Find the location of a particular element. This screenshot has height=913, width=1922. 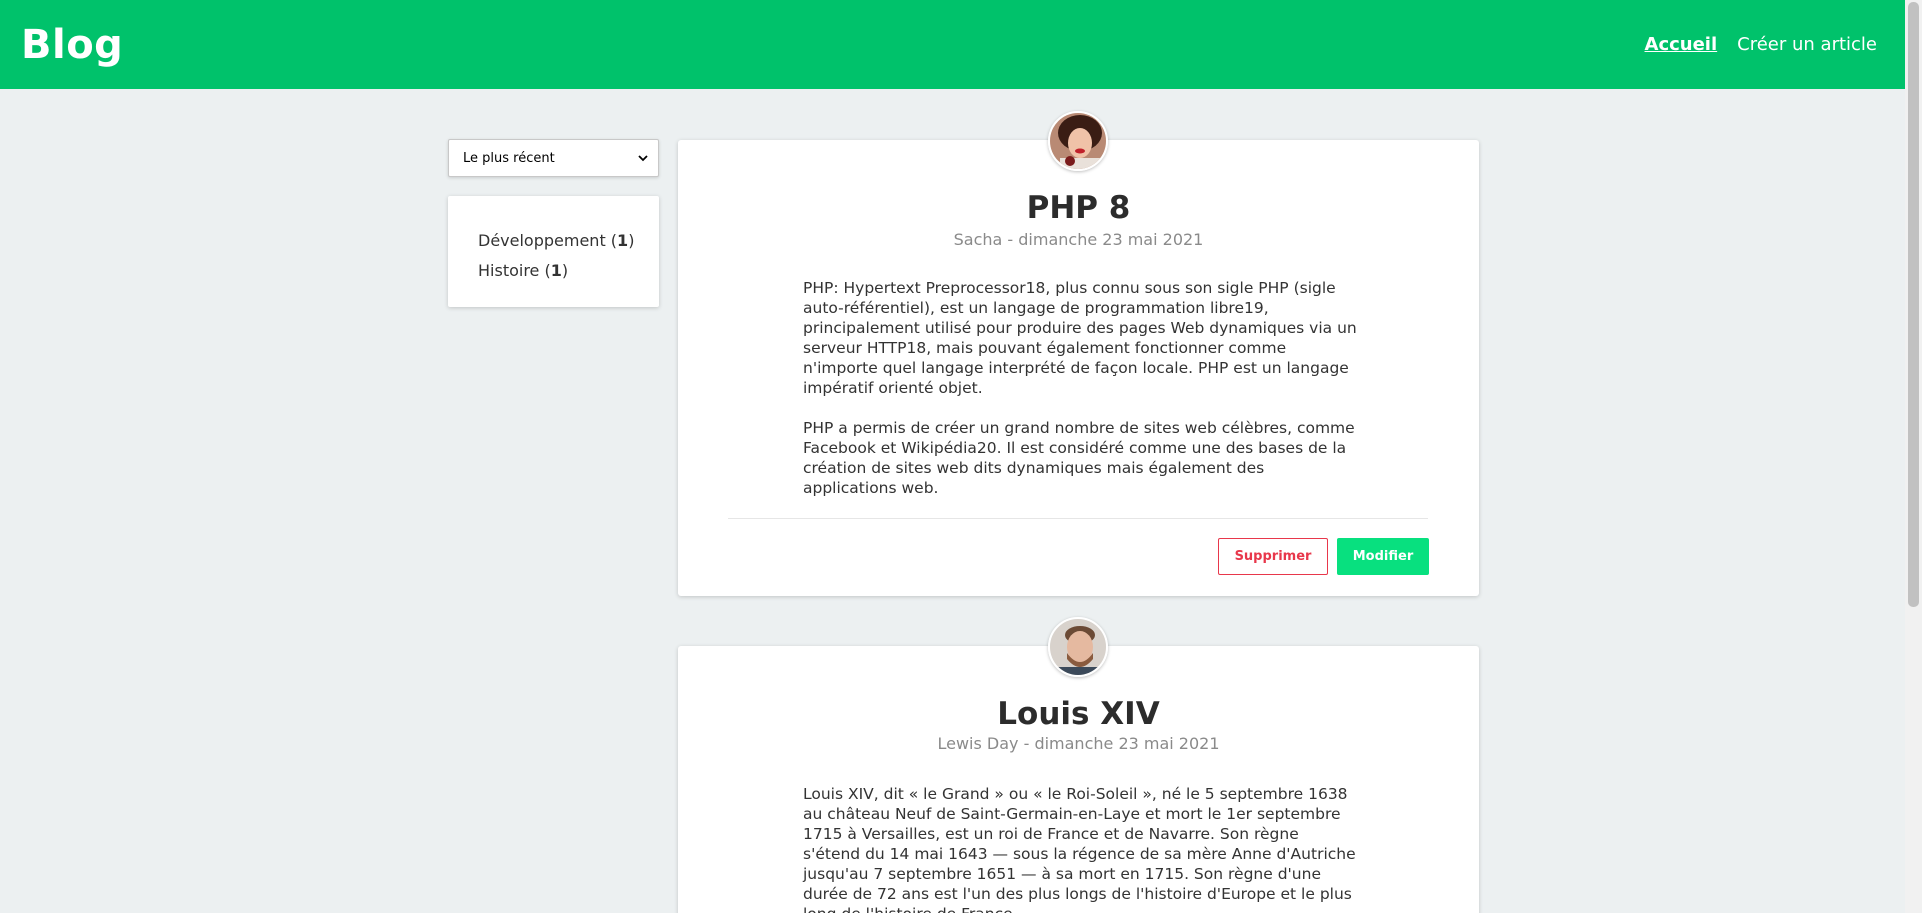

edit-button: Modifier is located at coordinates (1383, 556).